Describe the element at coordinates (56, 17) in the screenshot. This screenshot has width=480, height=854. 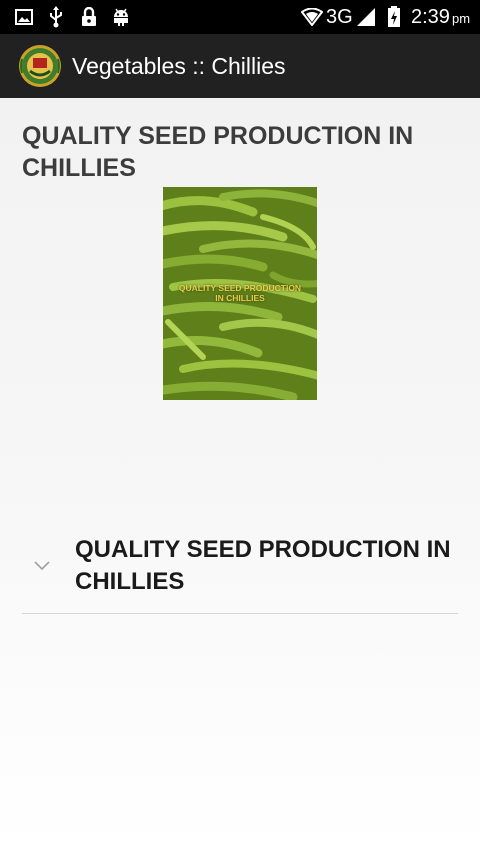
I see `usb-icon` at that location.